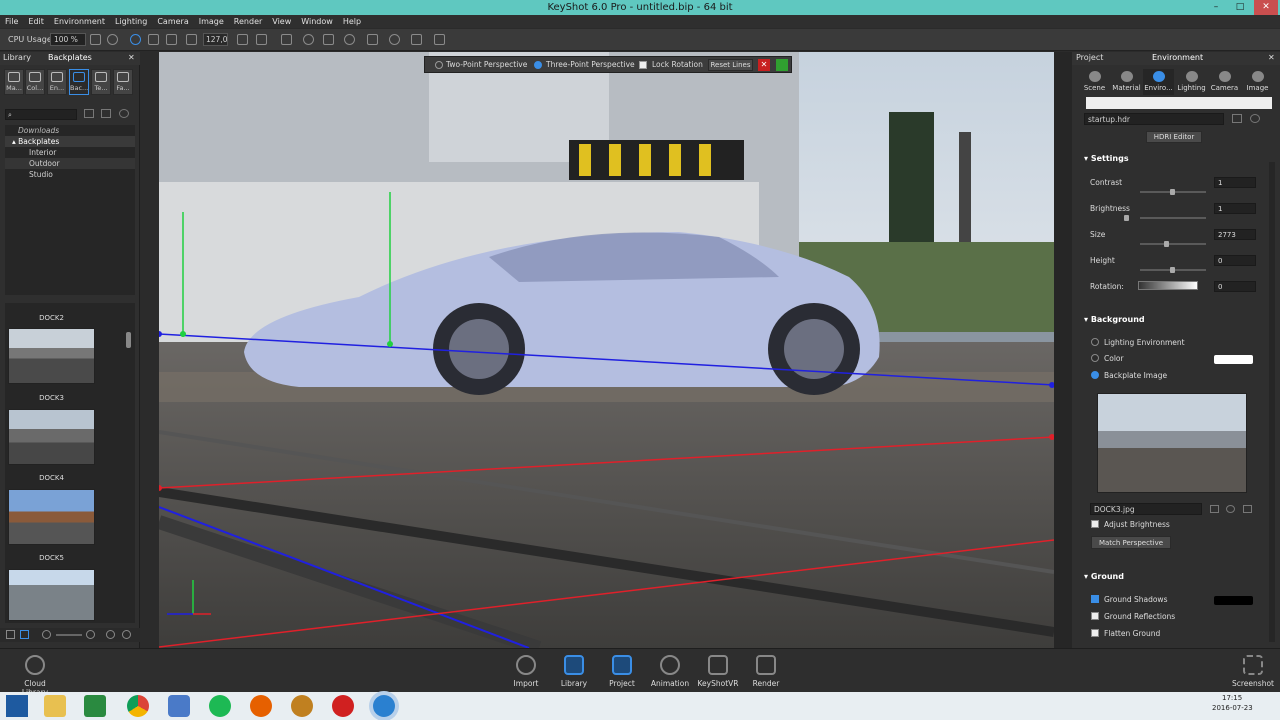 The height and width of the screenshot is (720, 1280). What do you see at coordinates (764, 65) in the screenshot?
I see `cancel-icon: ✕` at bounding box center [764, 65].